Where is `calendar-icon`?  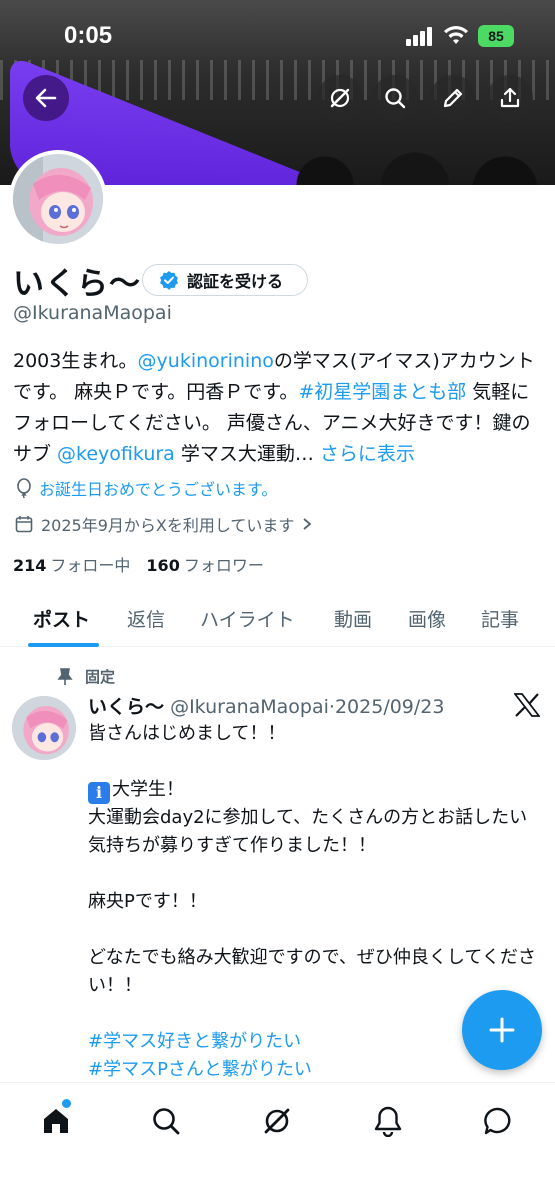
calendar-icon is located at coordinates (24, 524).